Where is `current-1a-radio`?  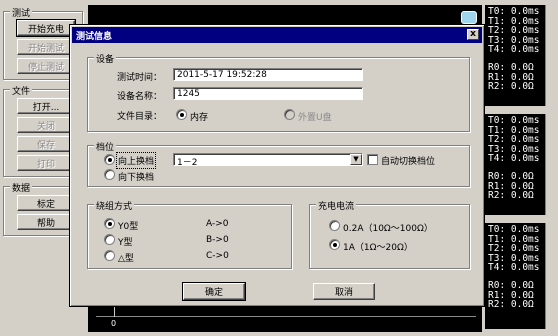
current-1a-radio is located at coordinates (334, 244).